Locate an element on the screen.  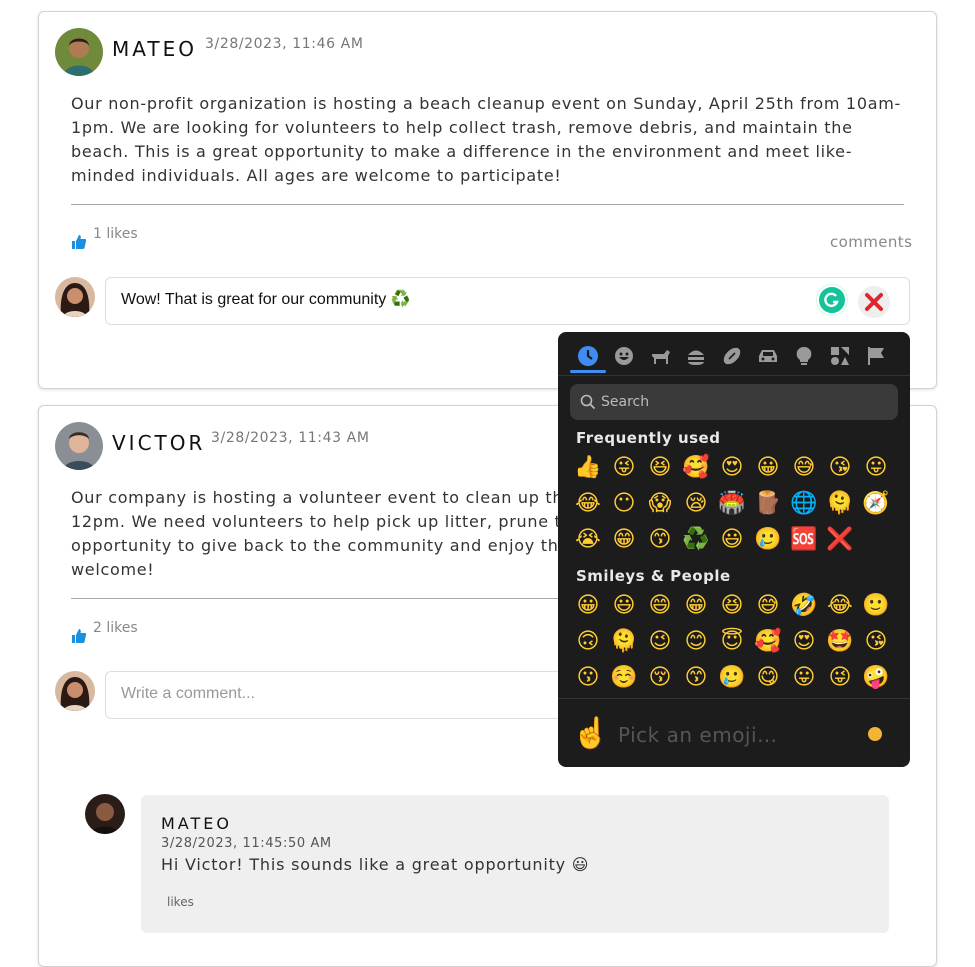
emoji-button: 😄 is located at coordinates (660, 606).